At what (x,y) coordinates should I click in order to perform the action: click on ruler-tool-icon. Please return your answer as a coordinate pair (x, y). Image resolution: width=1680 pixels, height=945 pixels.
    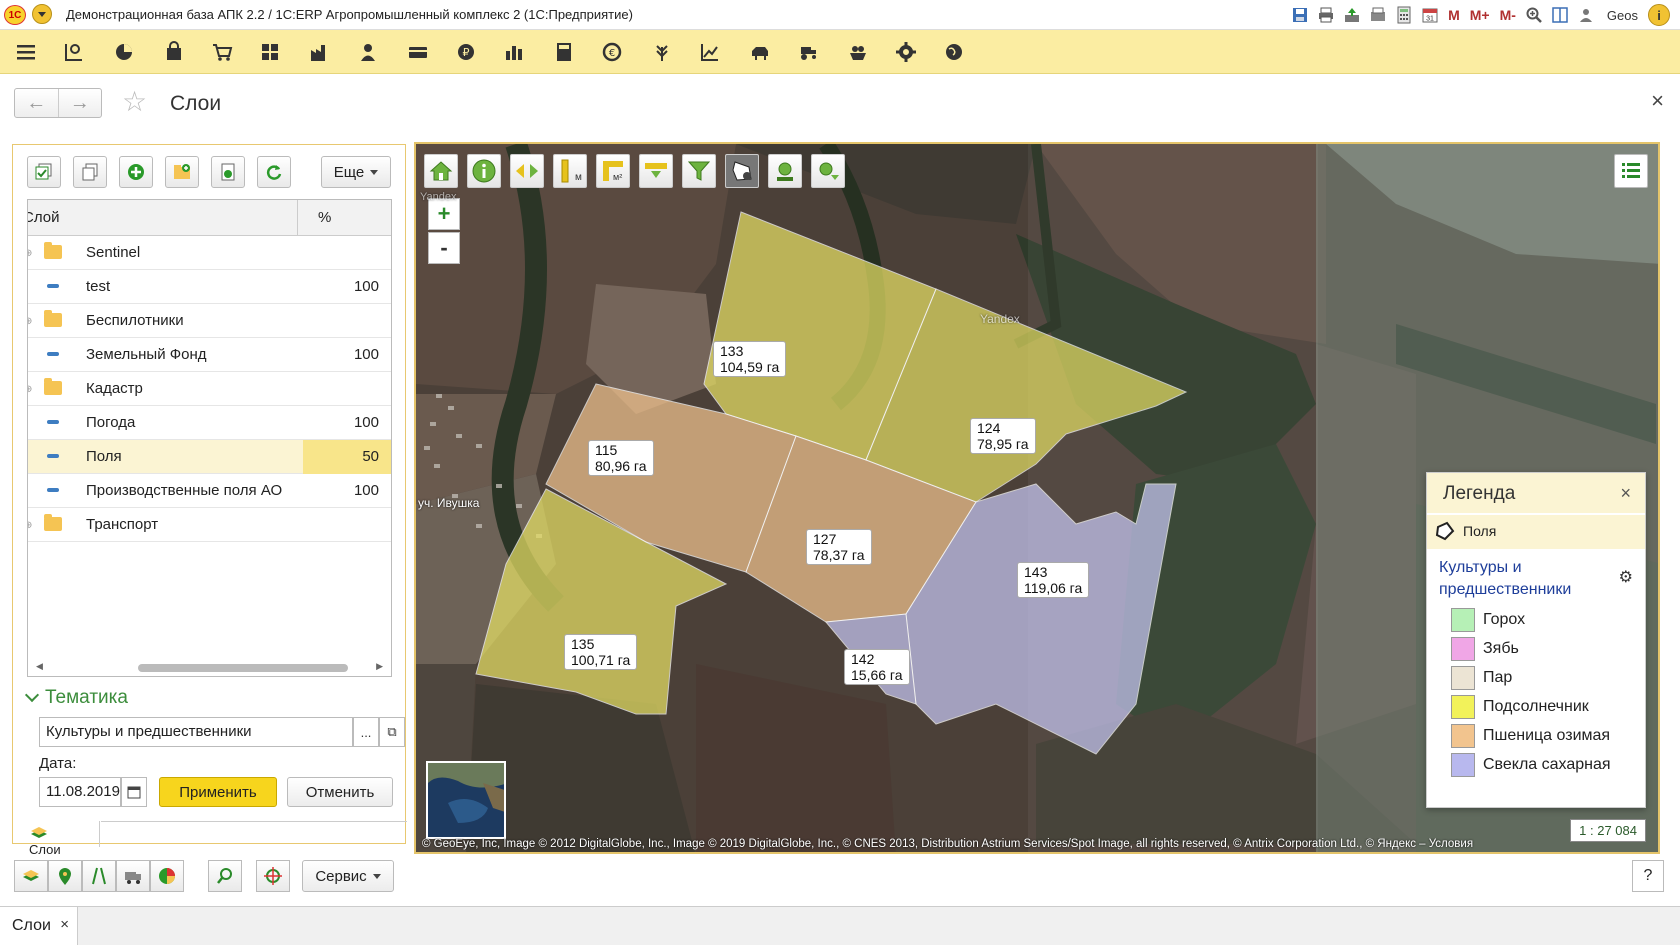
    Looking at the image, I should click on (656, 171).